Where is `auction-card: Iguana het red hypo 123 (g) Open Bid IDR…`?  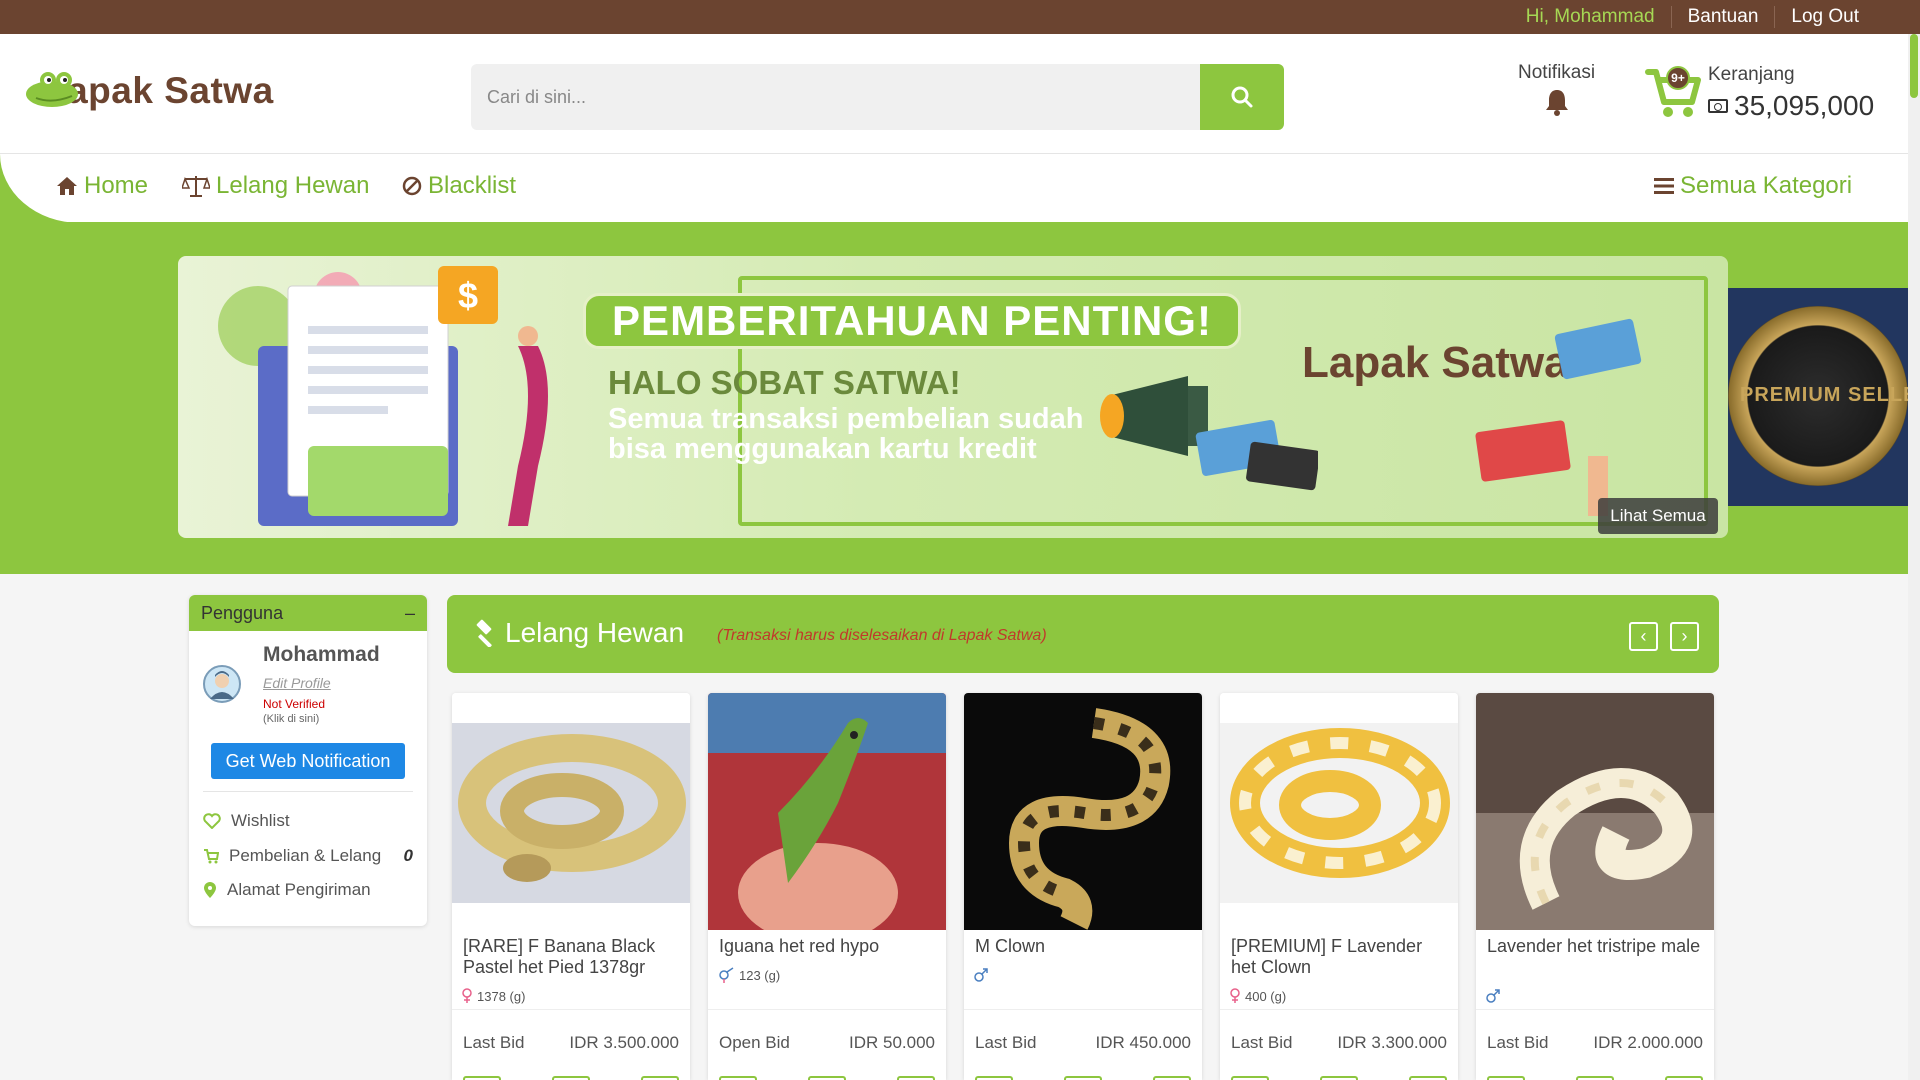 auction-card: Iguana het red hypo 123 (g) Open Bid IDR… is located at coordinates (827, 886).